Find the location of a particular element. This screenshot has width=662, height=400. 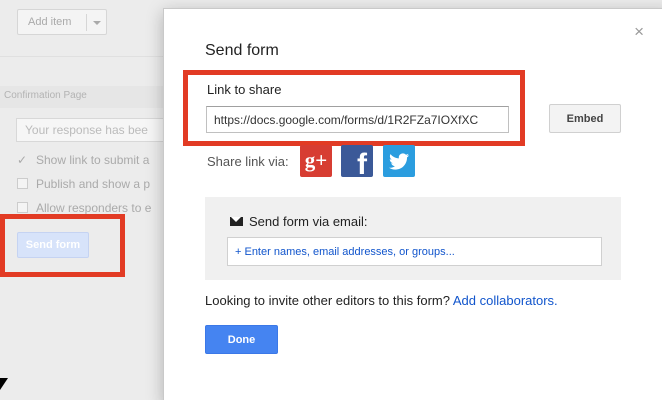

share-link-via-label: Share link via: is located at coordinates (248, 161).